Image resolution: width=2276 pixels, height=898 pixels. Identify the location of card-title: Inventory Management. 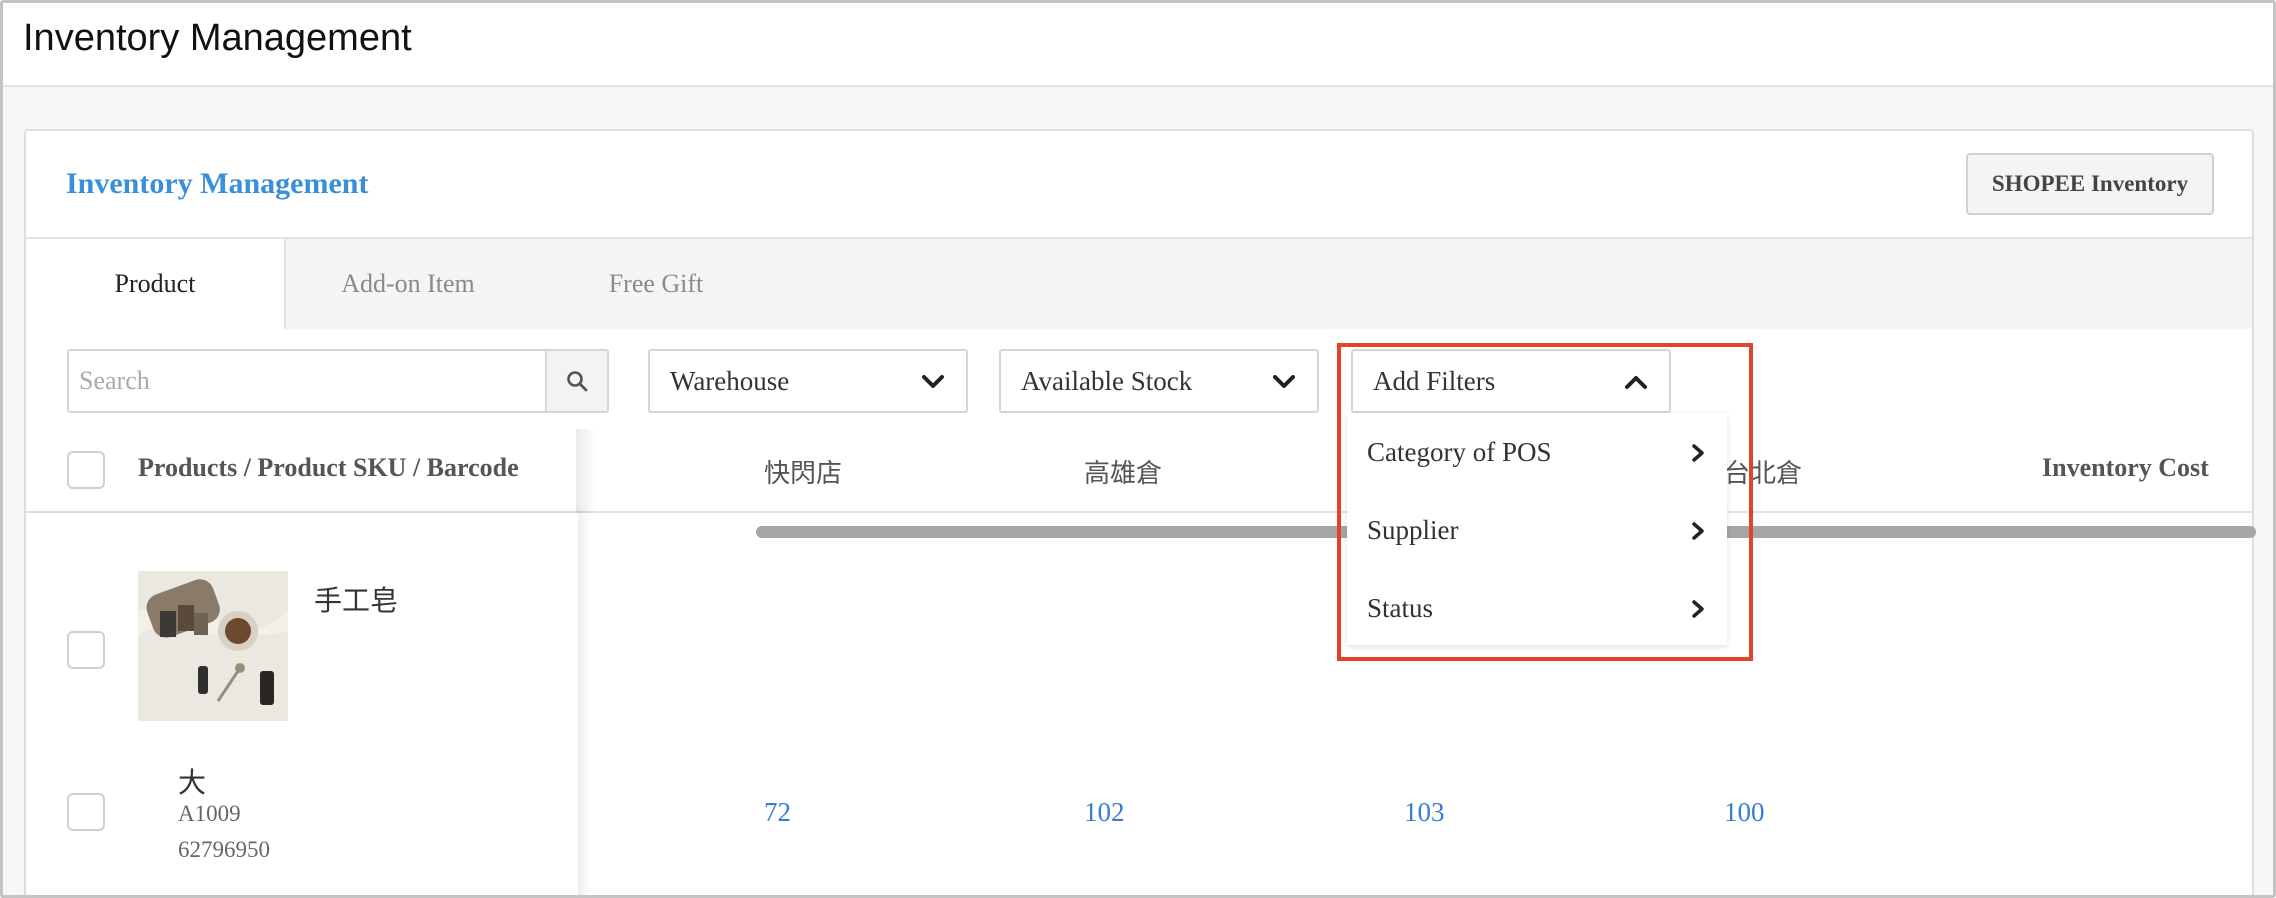
(217, 183).